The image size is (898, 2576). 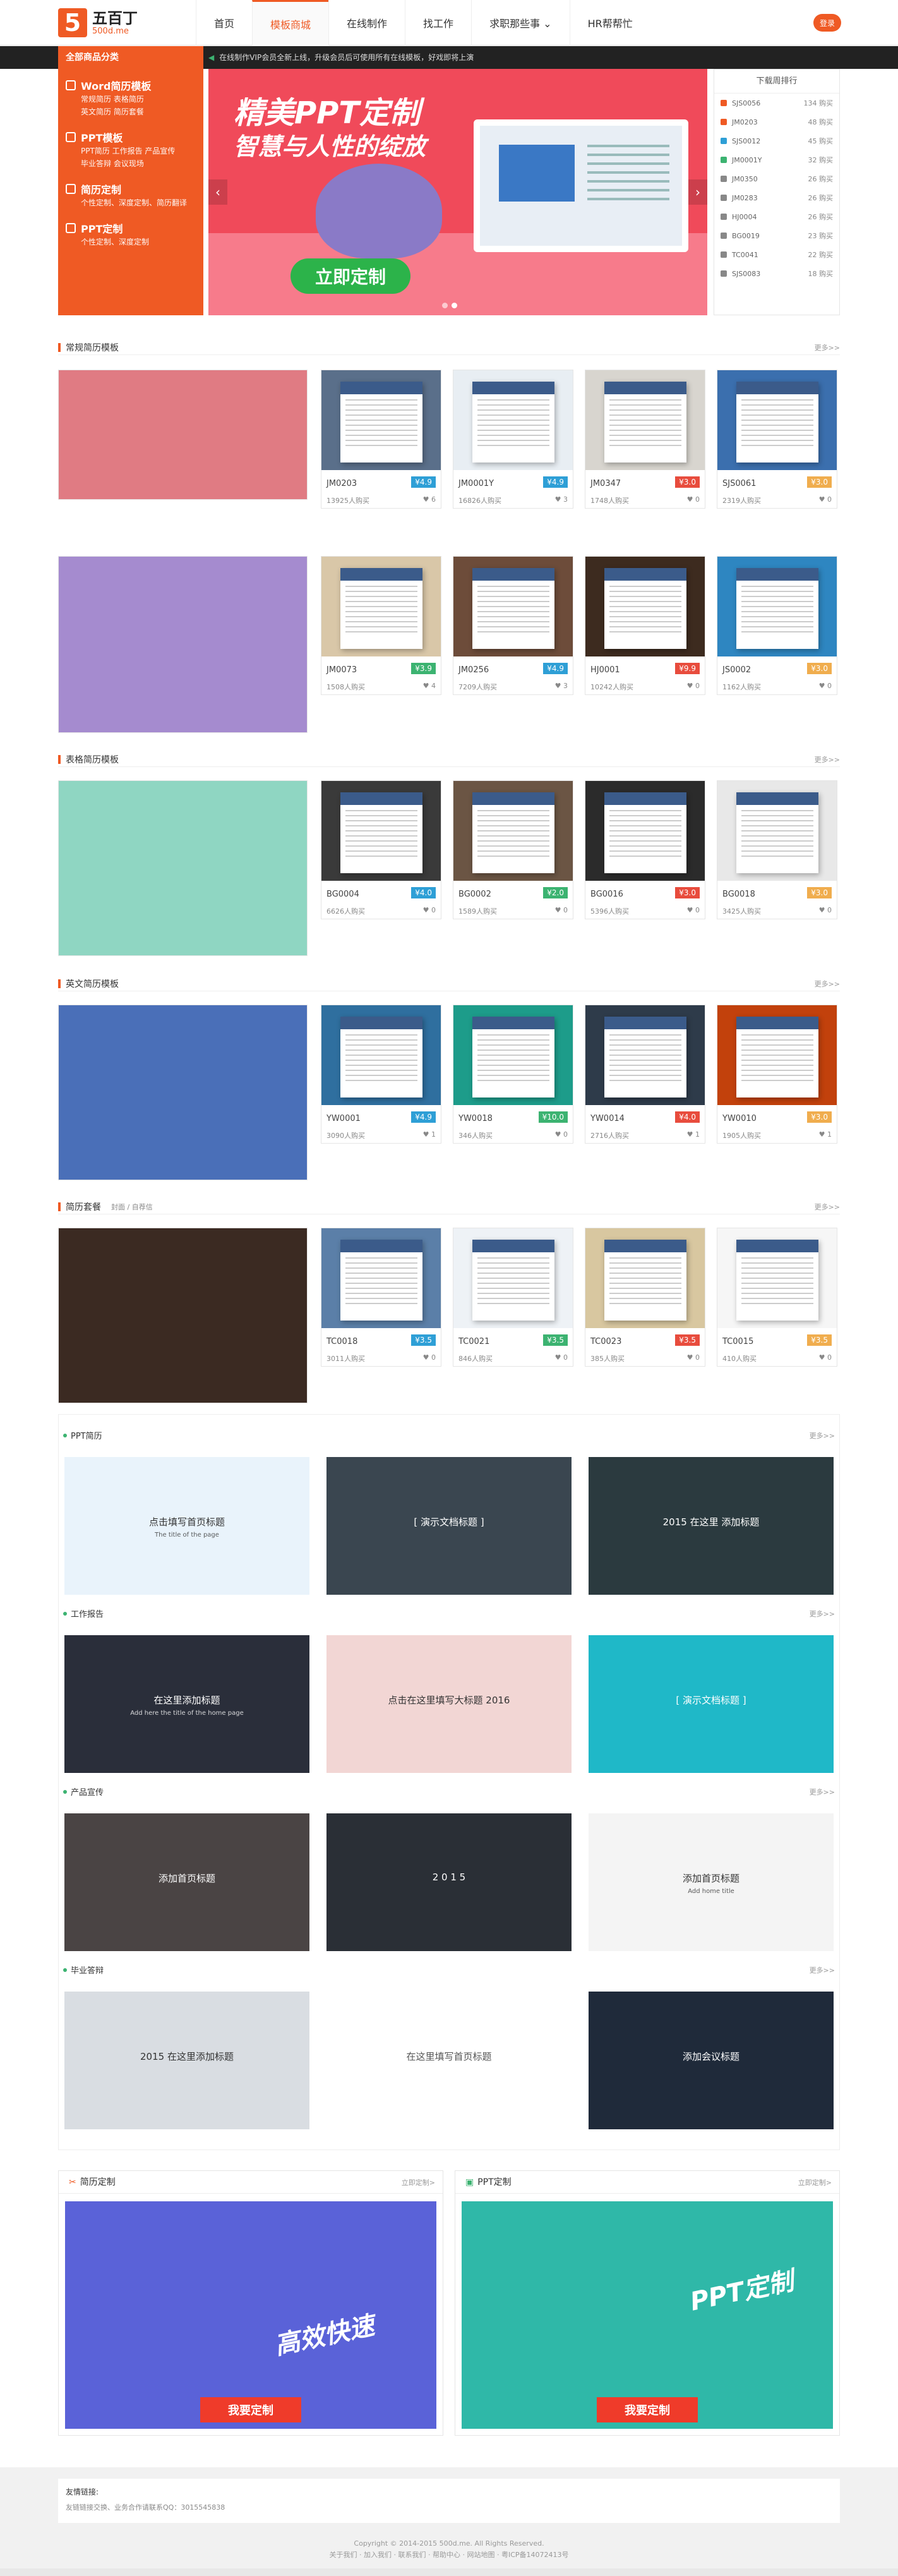 I want to click on favorite-count: ♥ 6, so click(x=429, y=499).